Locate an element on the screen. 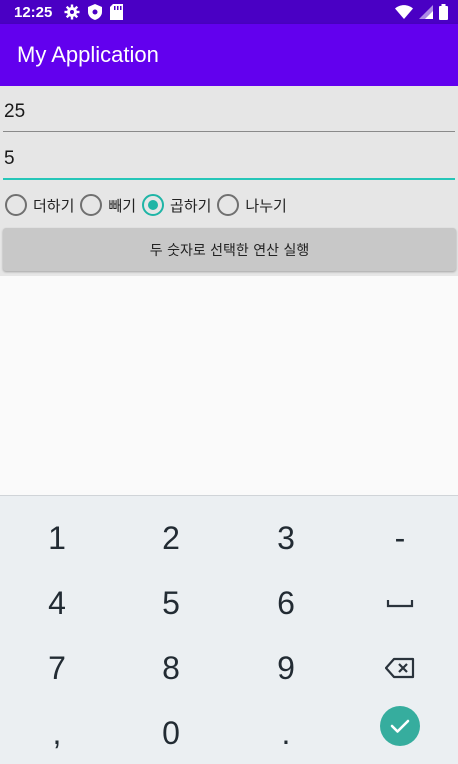 This screenshot has height=764, width=458. radio-divide-circle is located at coordinates (228, 205).